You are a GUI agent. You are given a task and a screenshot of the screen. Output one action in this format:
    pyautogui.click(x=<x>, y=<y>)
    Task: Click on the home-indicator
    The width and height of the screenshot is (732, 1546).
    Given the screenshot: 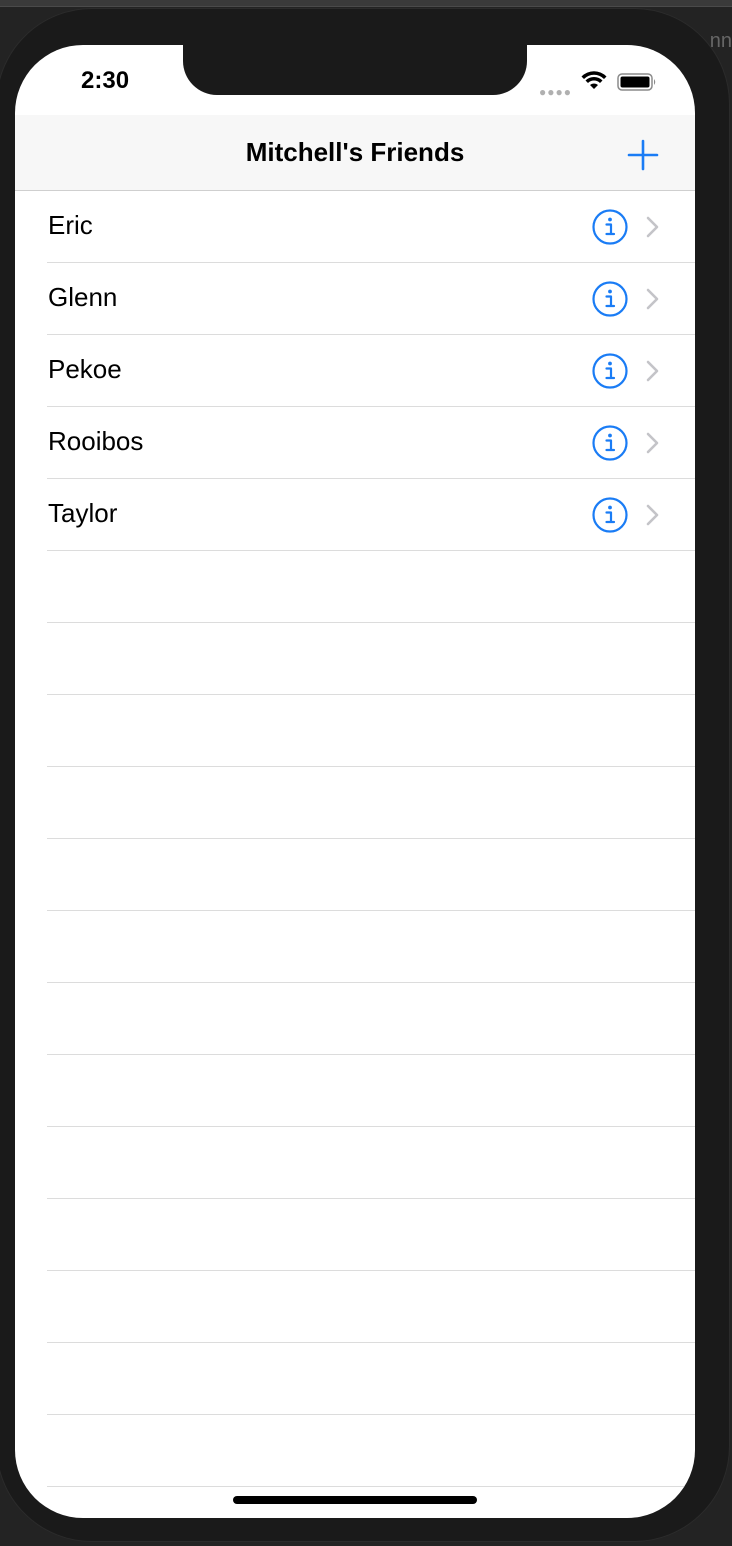 What is the action you would take?
    pyautogui.click(x=355, y=1500)
    